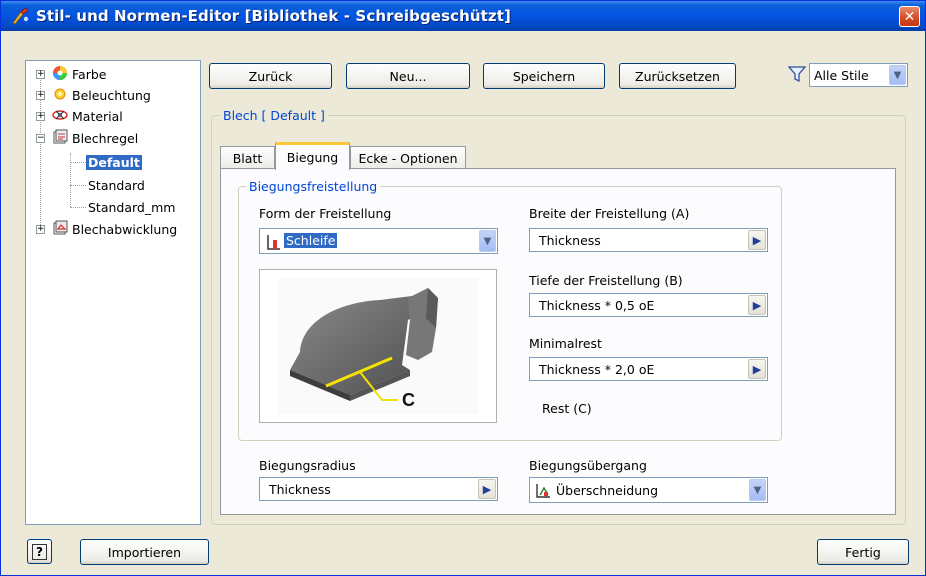  I want to click on close-button: ✕, so click(909, 16).